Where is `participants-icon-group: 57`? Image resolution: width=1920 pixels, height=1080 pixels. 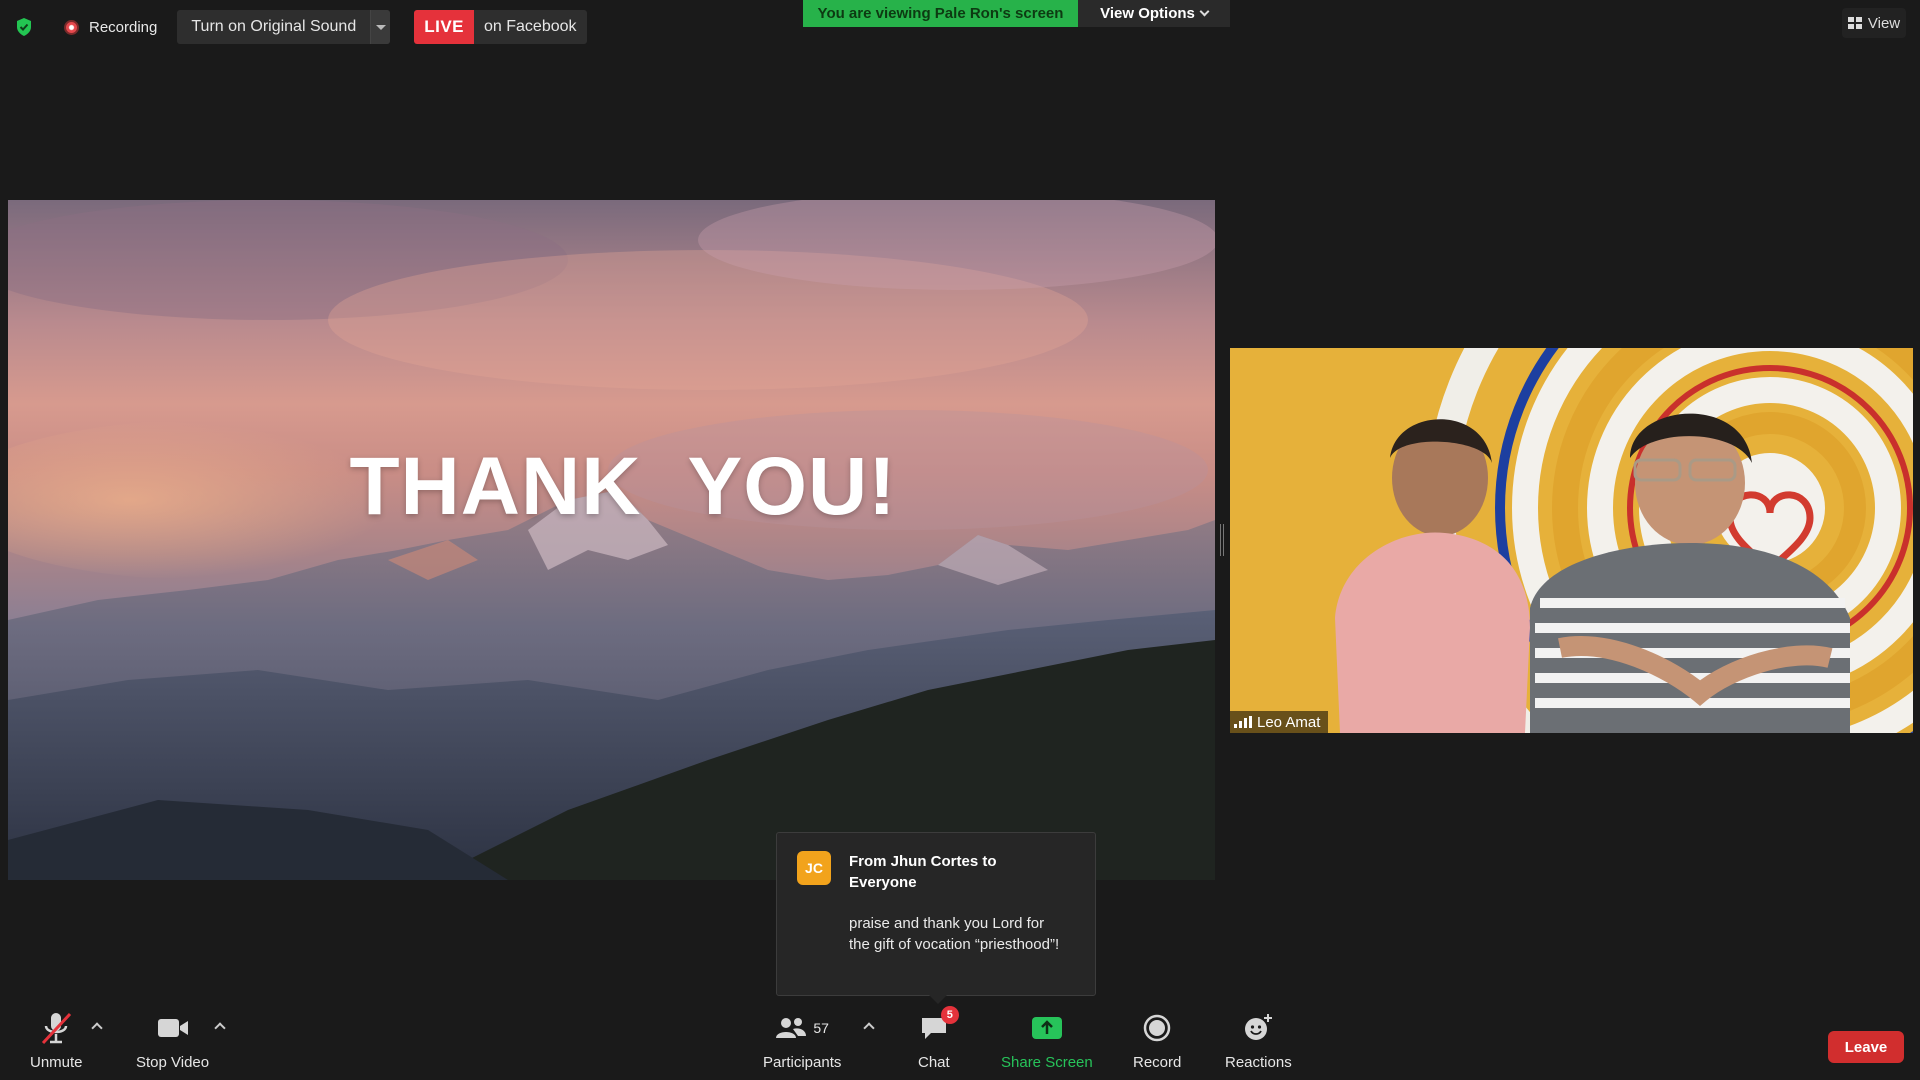 participants-icon-group: 57 is located at coordinates (802, 1028).